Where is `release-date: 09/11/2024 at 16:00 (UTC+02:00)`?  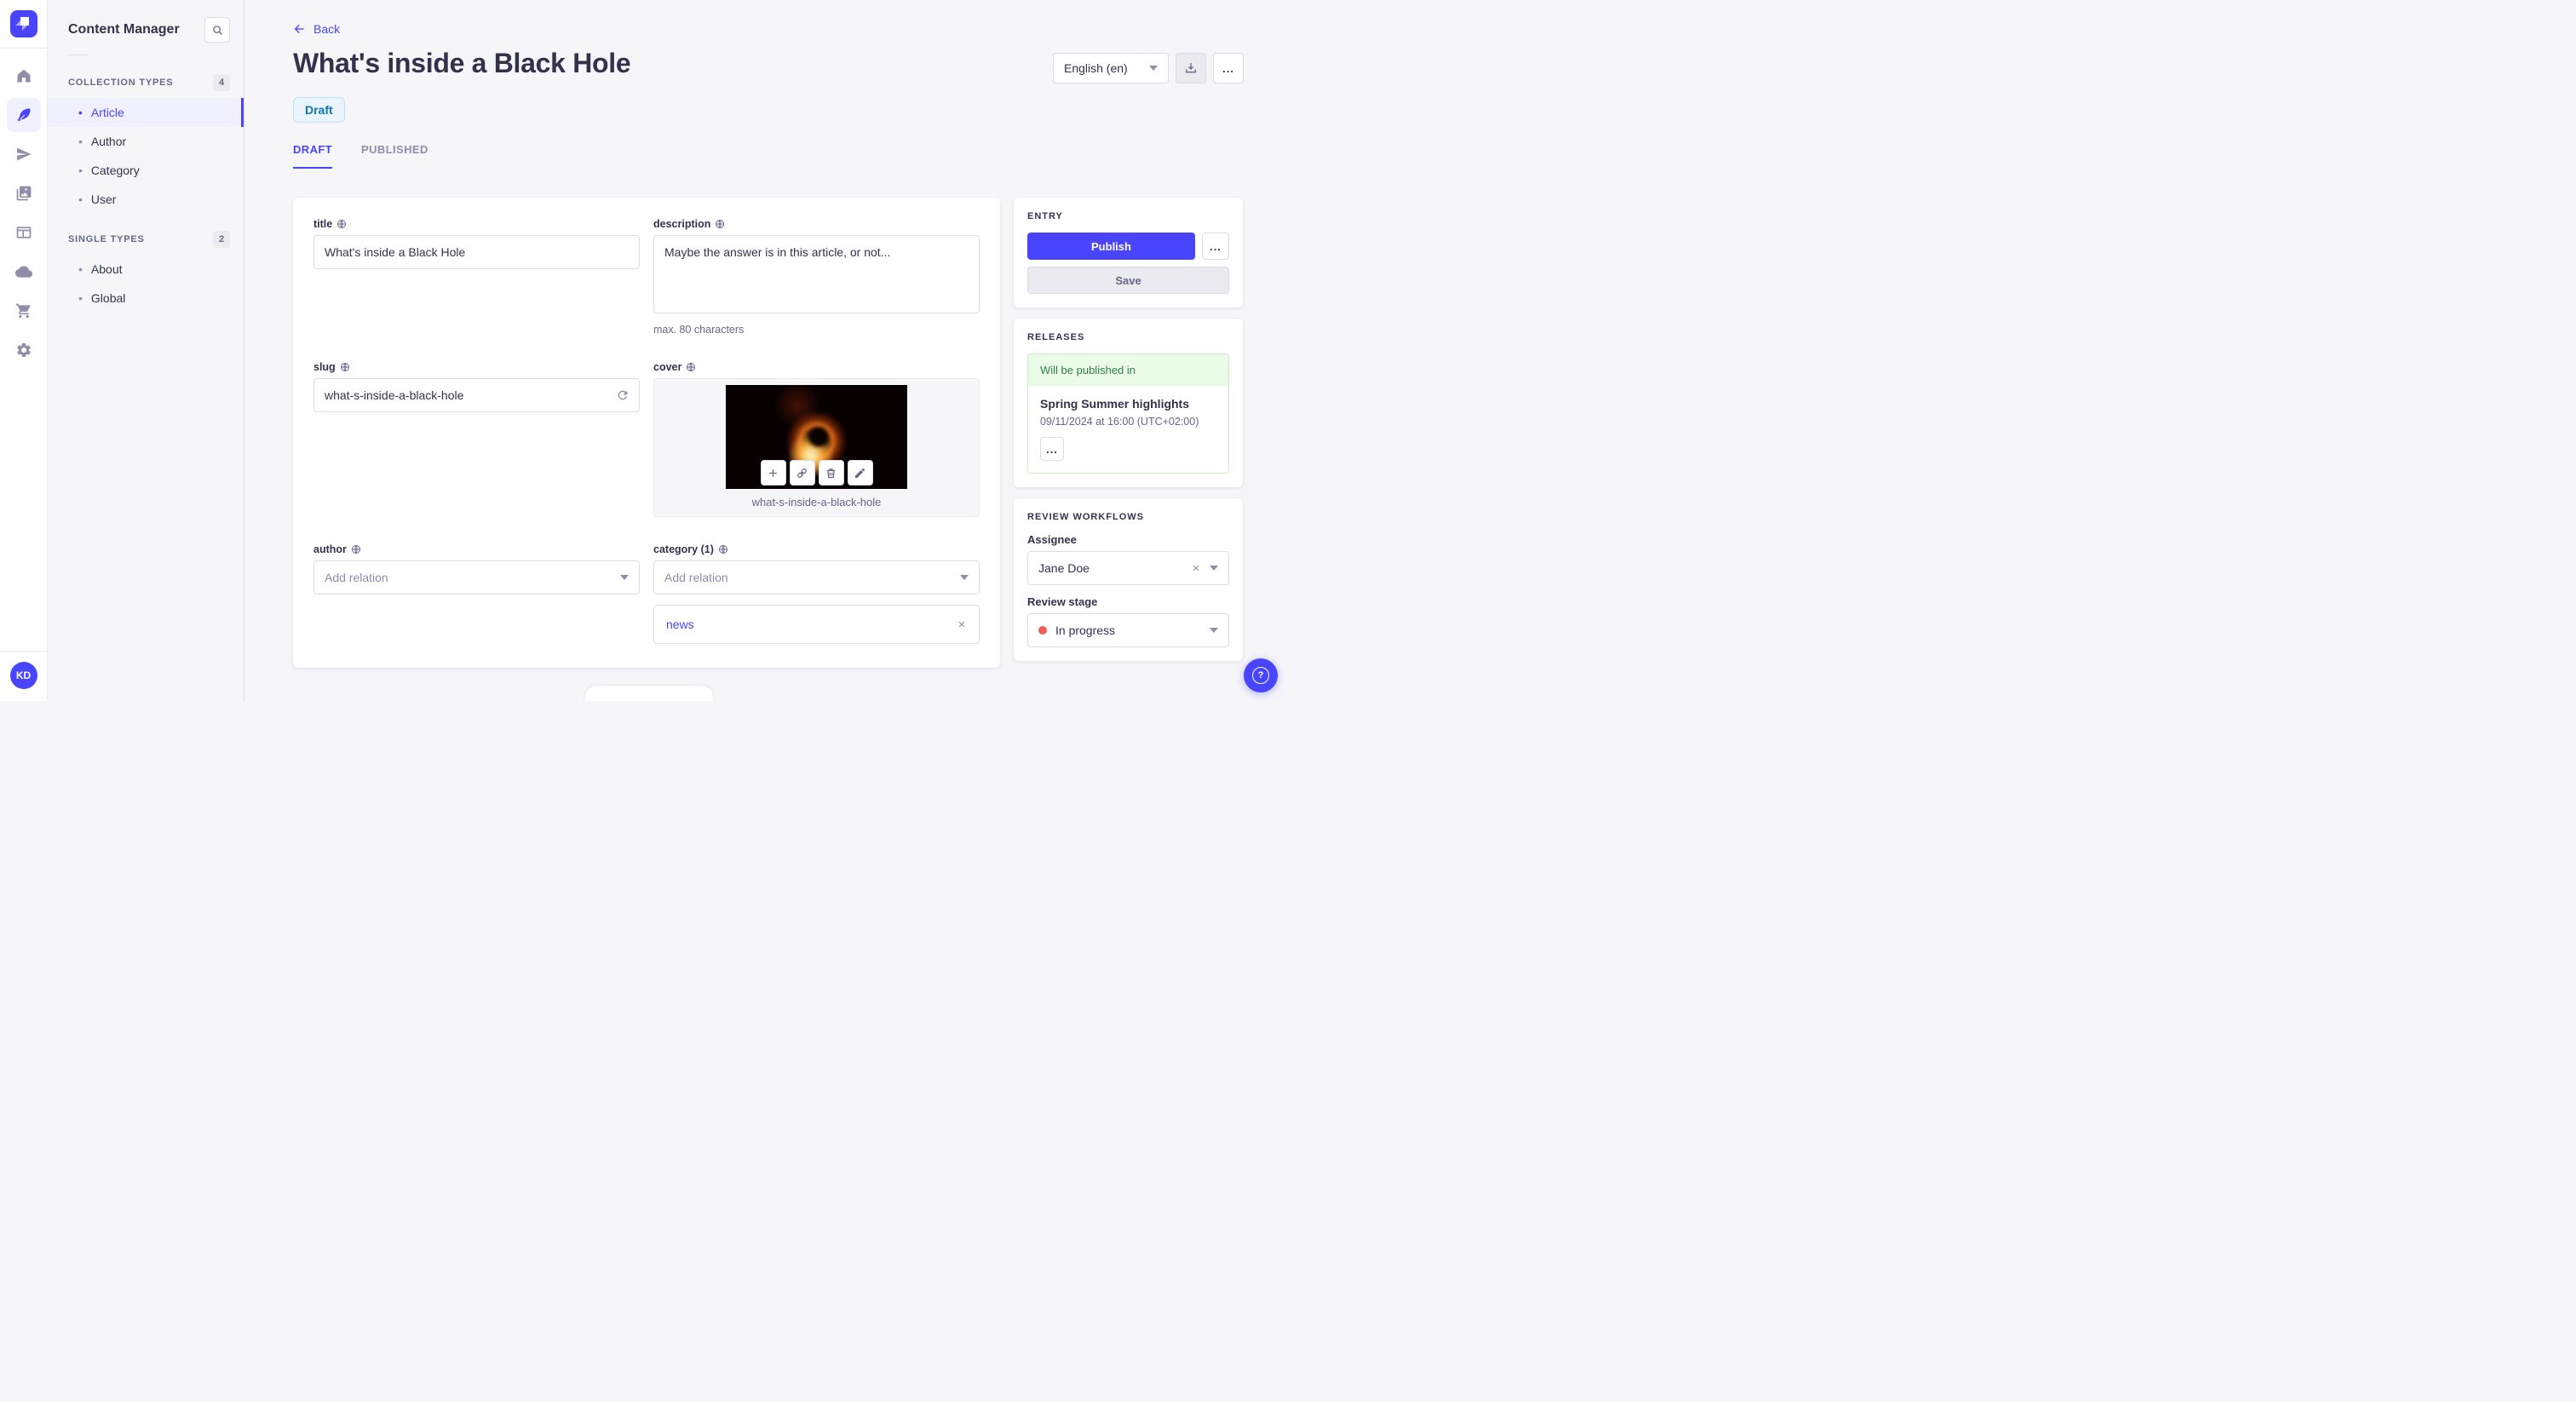
release-date: 09/11/2024 at 16:00 (UTC+02:00) is located at coordinates (1120, 422).